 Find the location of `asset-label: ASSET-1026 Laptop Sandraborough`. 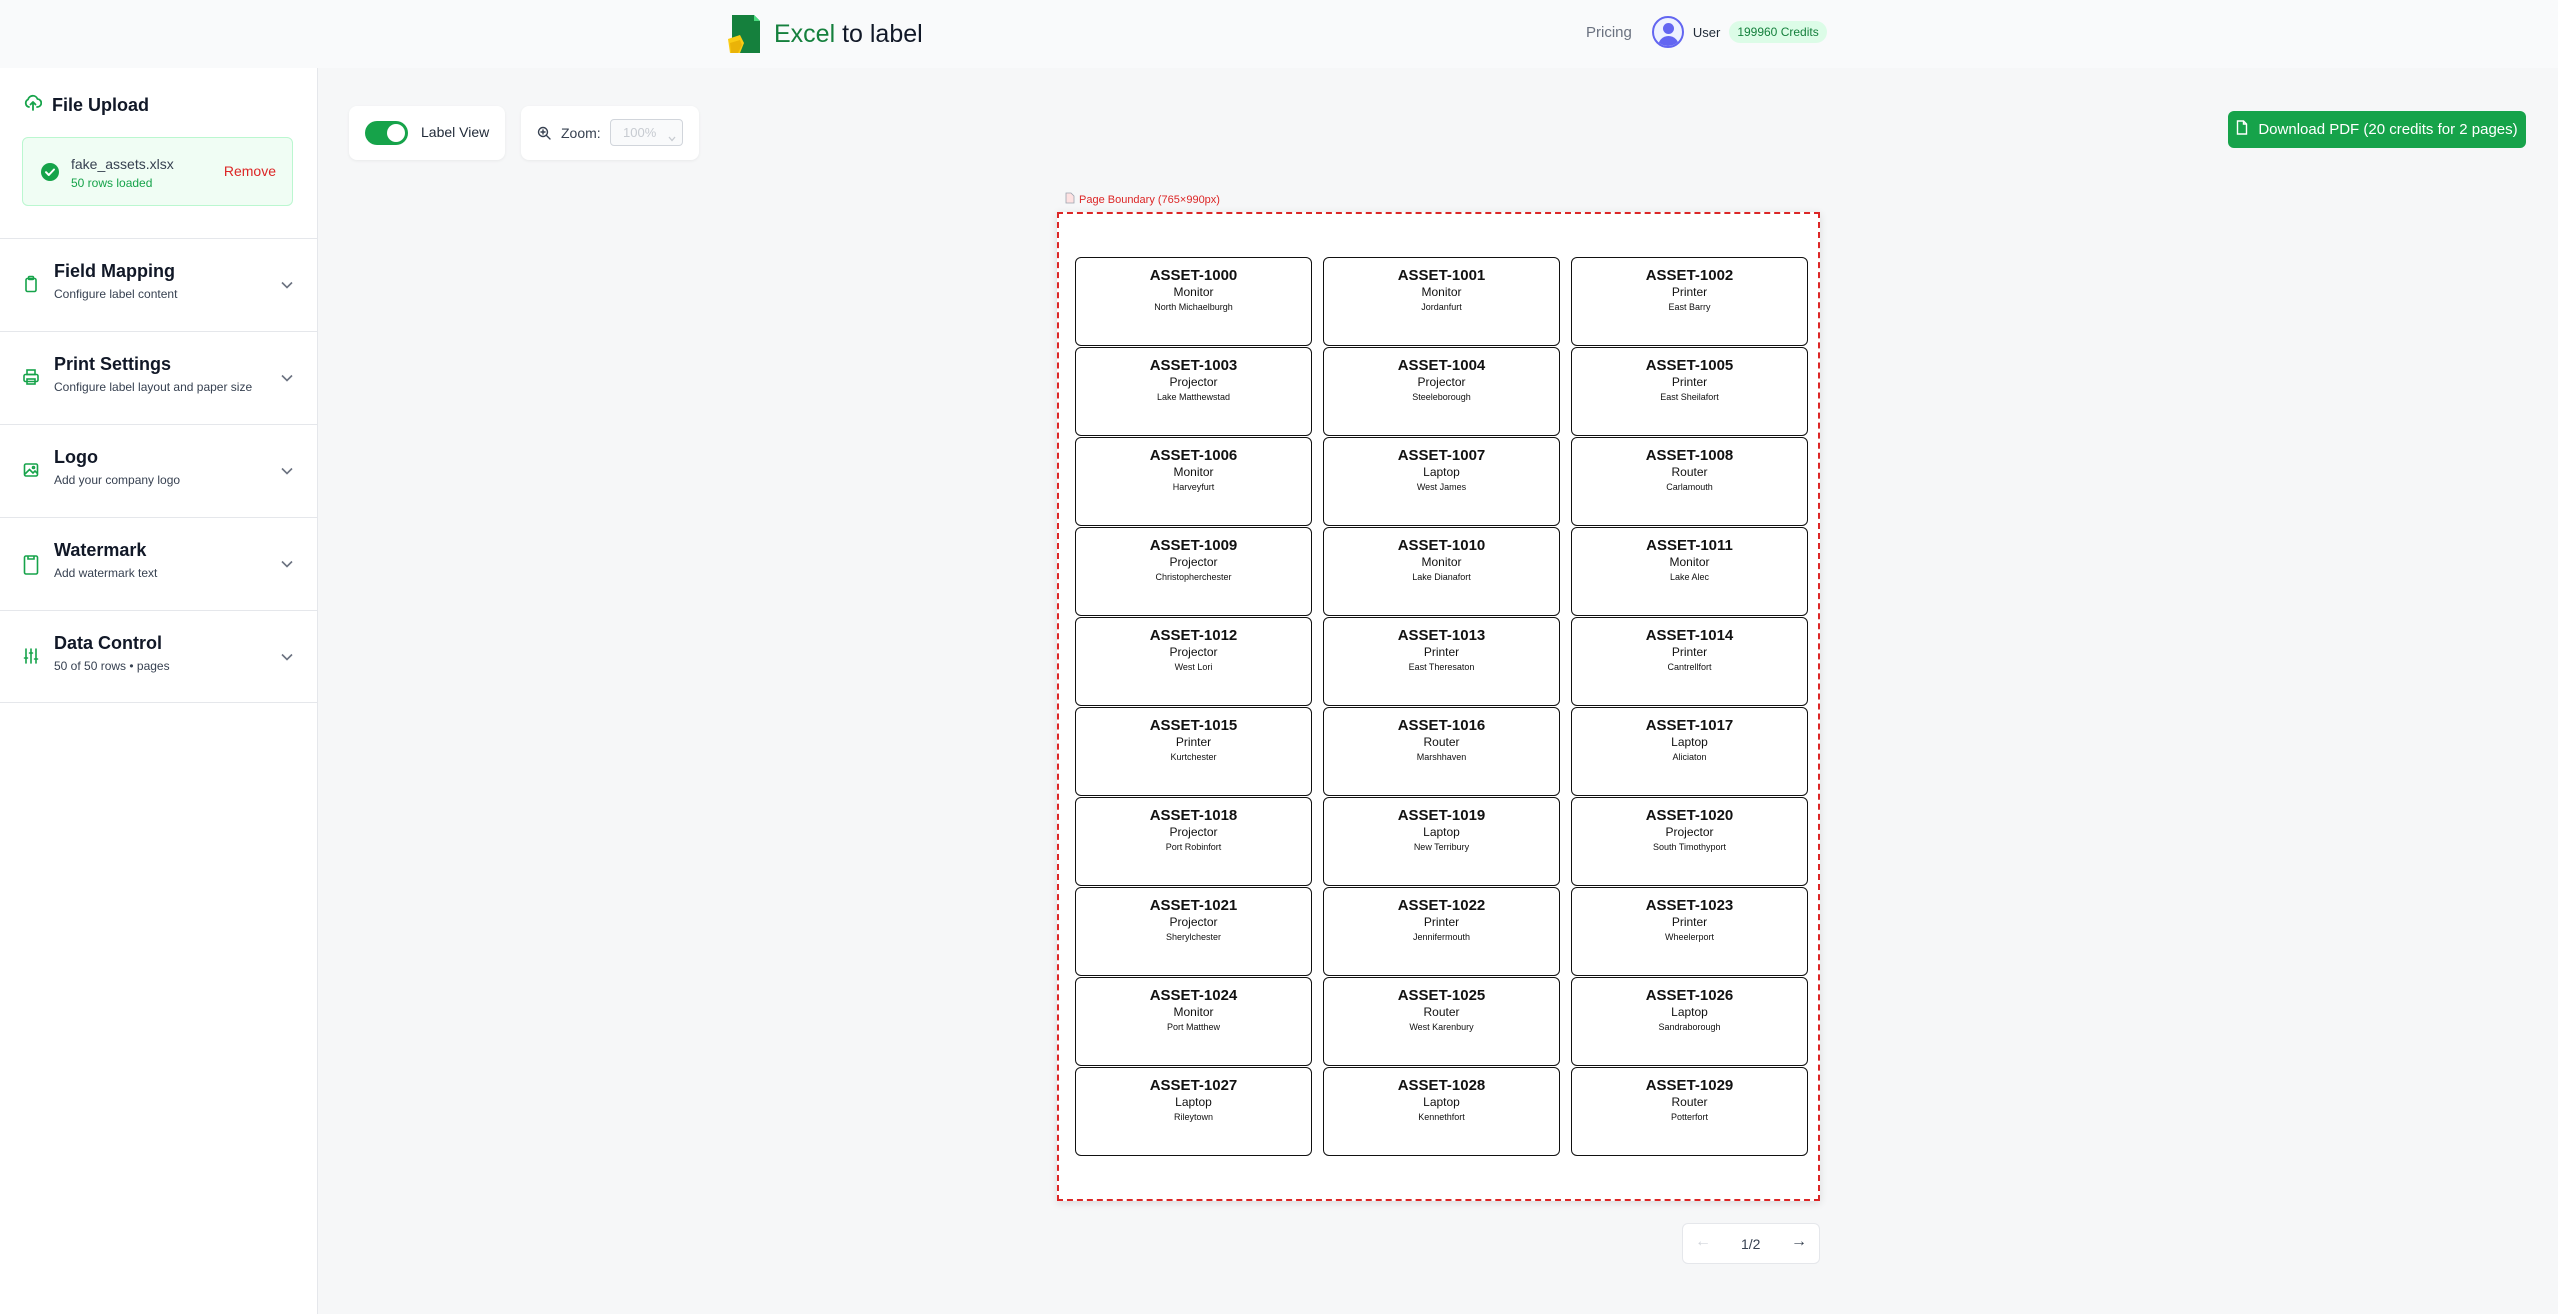

asset-label: ASSET-1026 Laptop Sandraborough is located at coordinates (1689, 1021).